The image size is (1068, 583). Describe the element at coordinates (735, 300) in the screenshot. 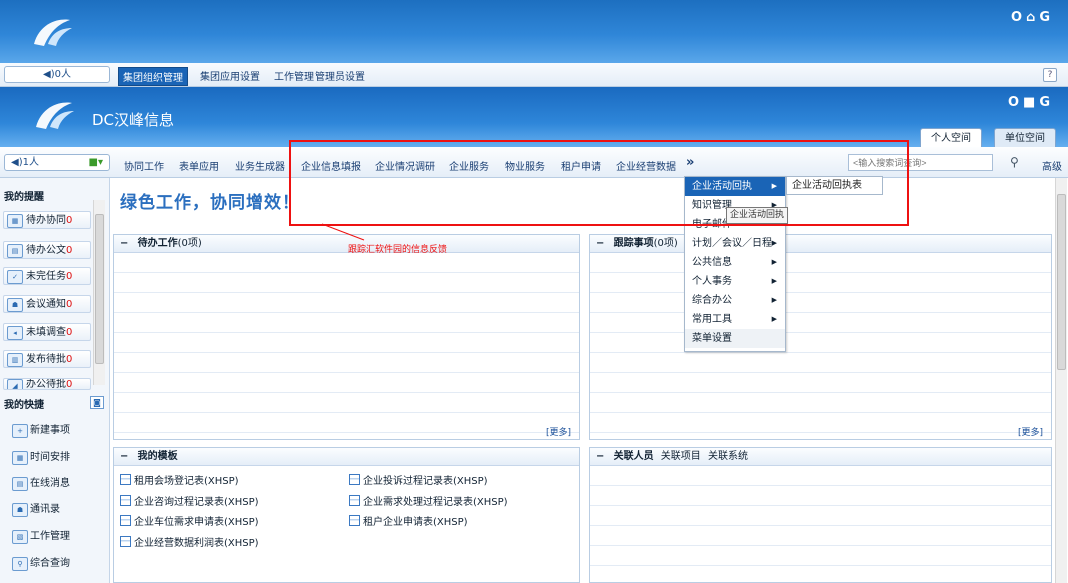

I see `dropdown-item-office: 综合办公 ▶` at that location.